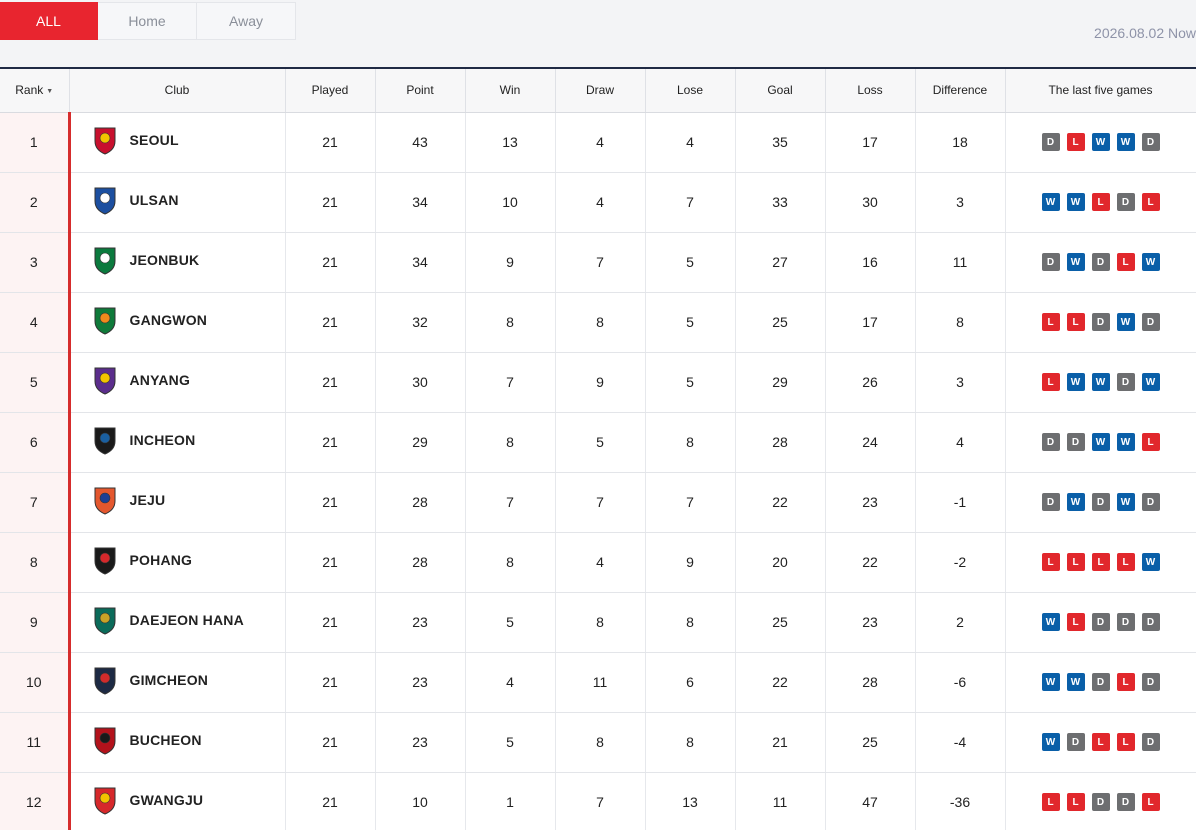 The height and width of the screenshot is (830, 1196). I want to click on club-info: JEJU, so click(188, 500).